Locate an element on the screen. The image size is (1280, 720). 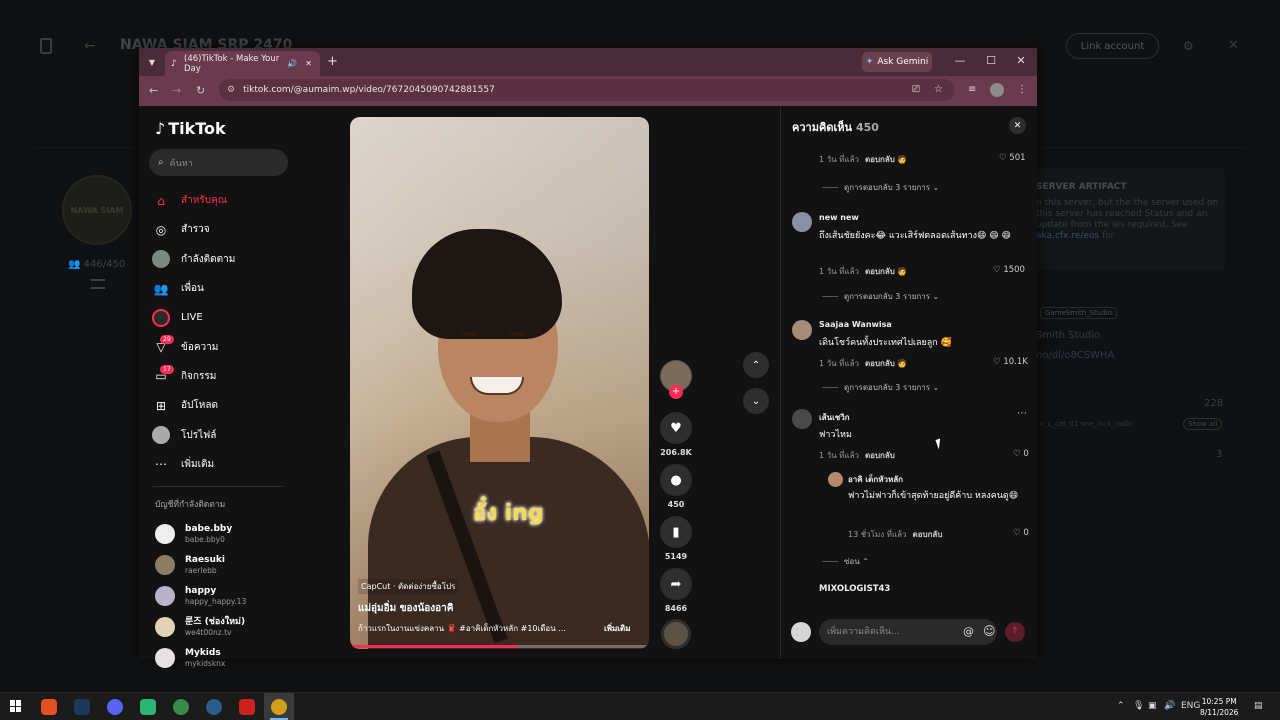
fivem-icon is located at coordinates (247, 707).